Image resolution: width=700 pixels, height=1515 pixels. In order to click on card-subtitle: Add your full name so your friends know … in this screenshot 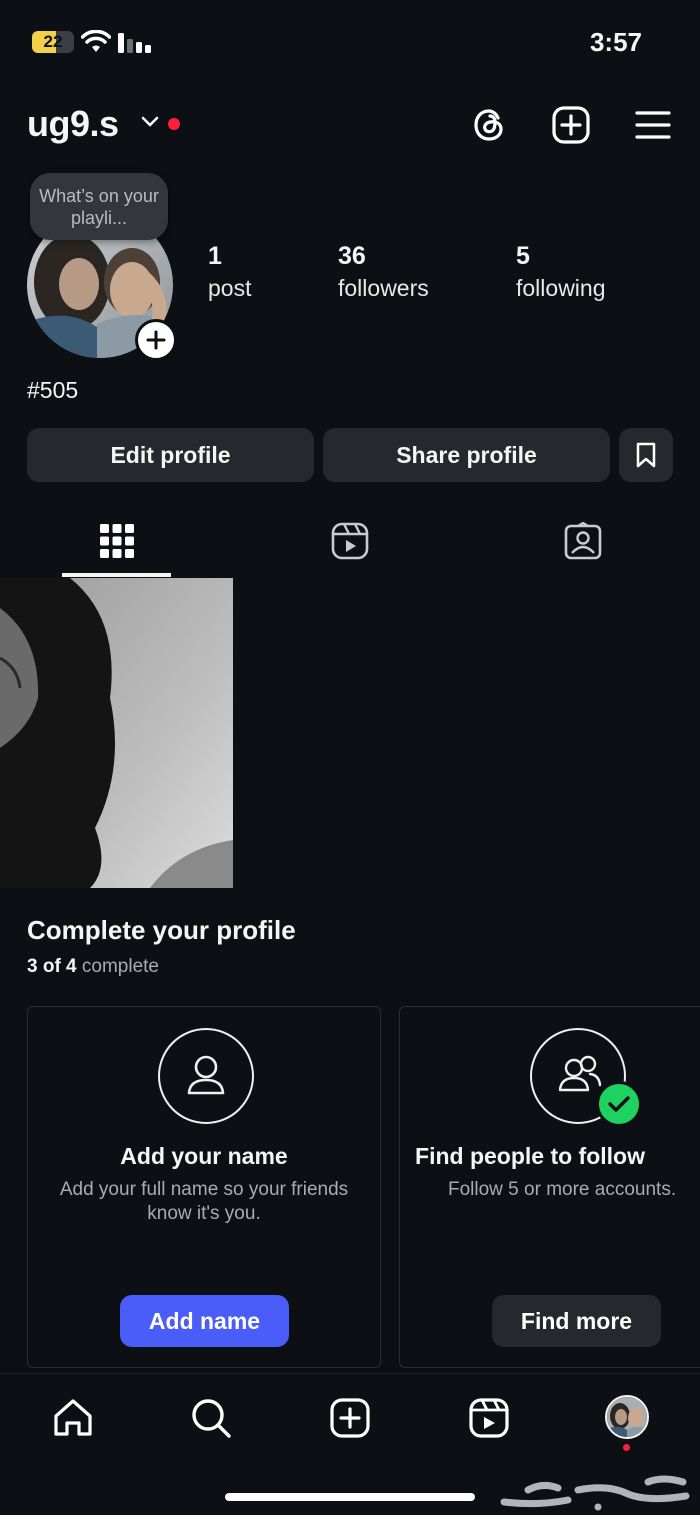, I will do `click(204, 1201)`.